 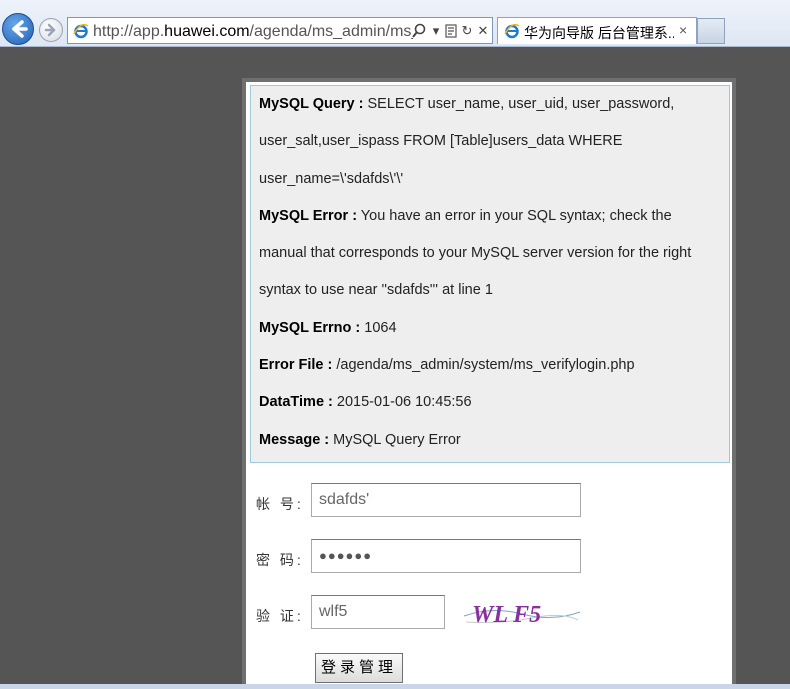 I want to click on compatibility-view-icon, so click(x=451, y=31).